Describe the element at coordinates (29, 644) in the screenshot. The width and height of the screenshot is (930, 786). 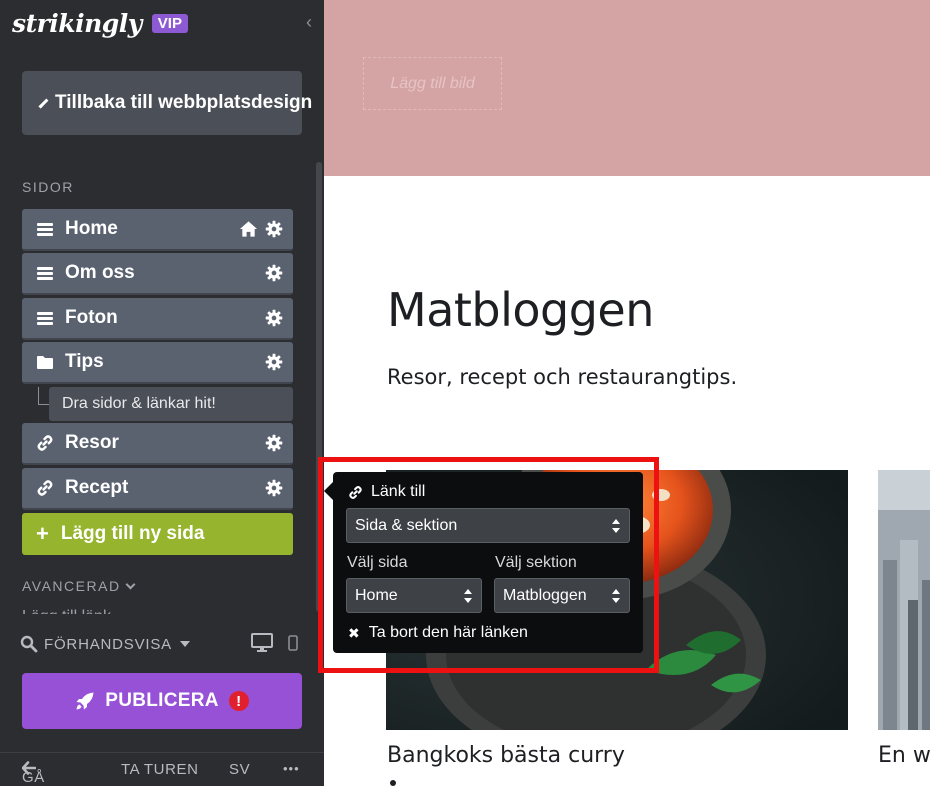
I see `search-icon` at that location.